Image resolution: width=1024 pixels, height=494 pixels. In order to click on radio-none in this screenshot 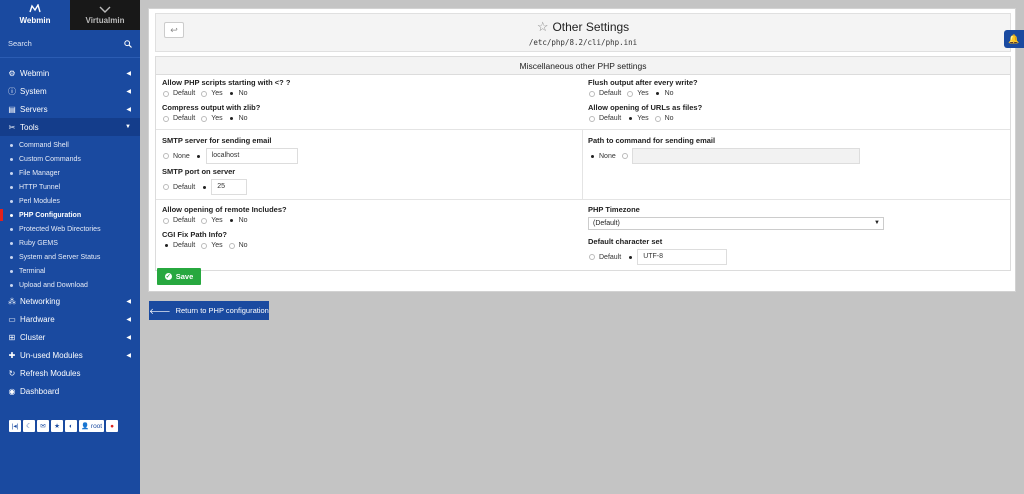, I will do `click(166, 156)`.